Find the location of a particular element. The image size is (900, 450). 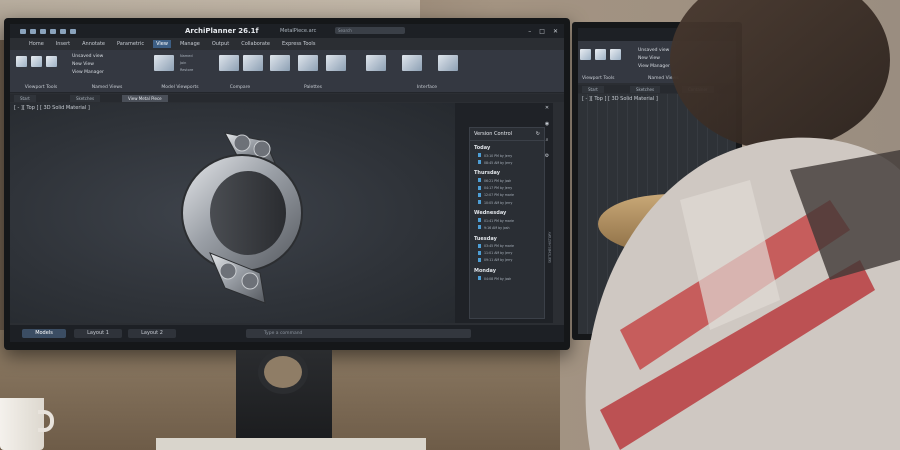

tab-annotate: Annotate is located at coordinates (93, 44).